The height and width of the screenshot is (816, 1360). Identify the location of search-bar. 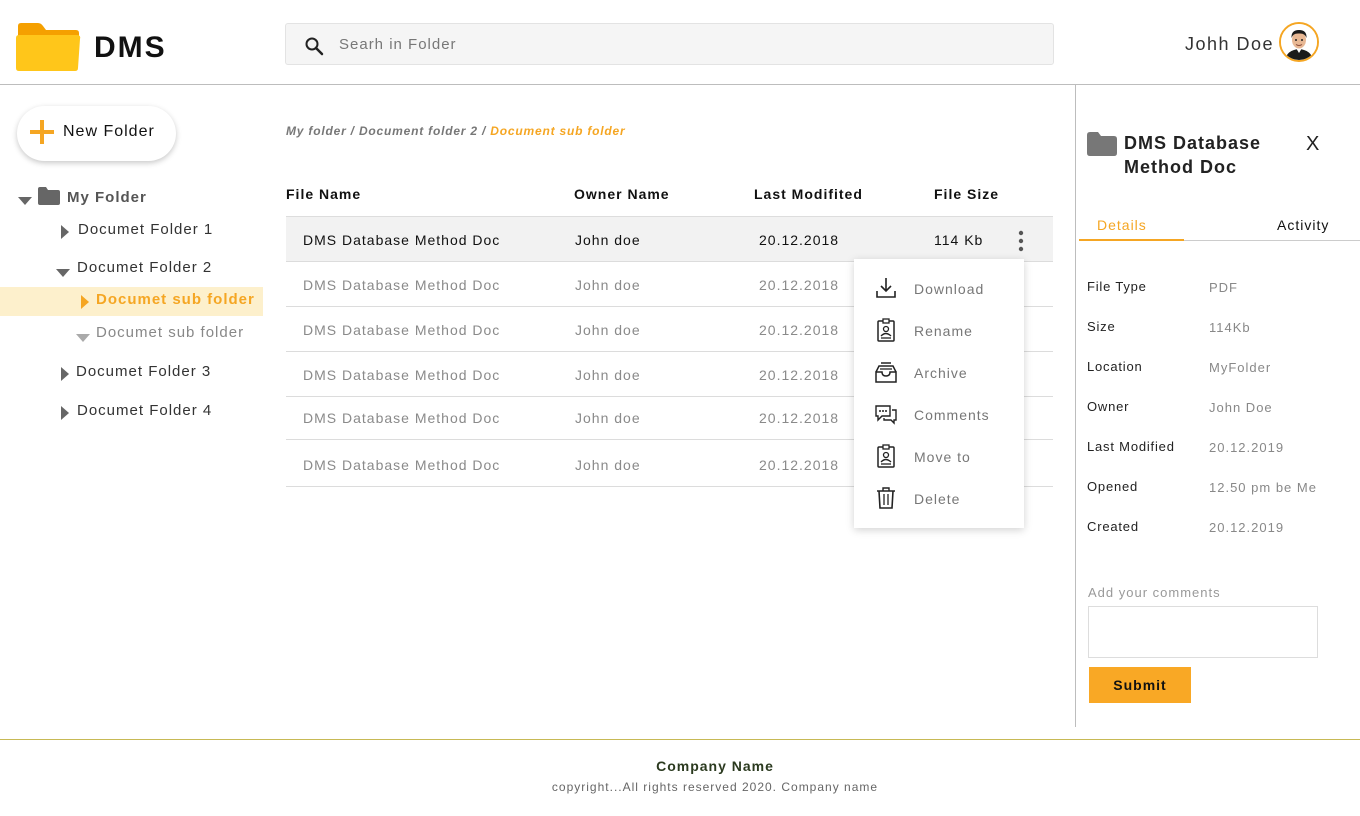
(669, 44).